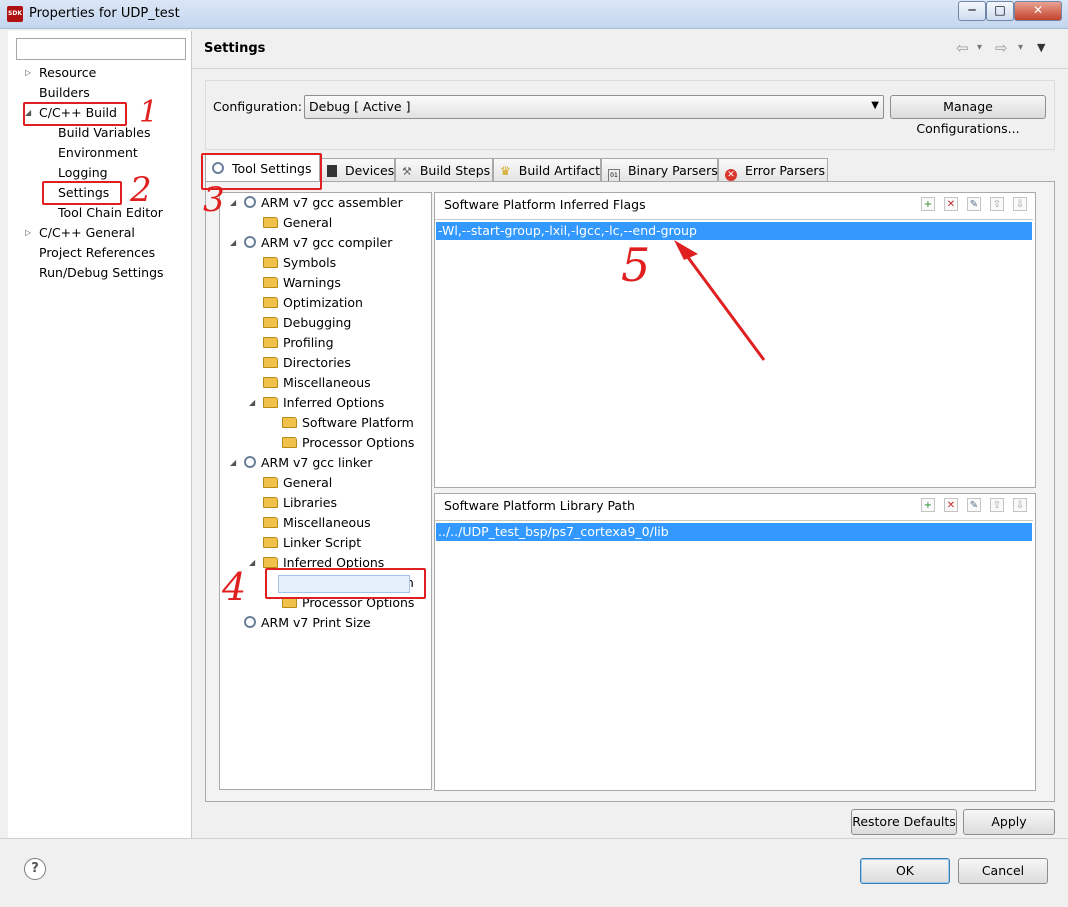  What do you see at coordinates (1000, 11) in the screenshot?
I see `maximize-button: □` at bounding box center [1000, 11].